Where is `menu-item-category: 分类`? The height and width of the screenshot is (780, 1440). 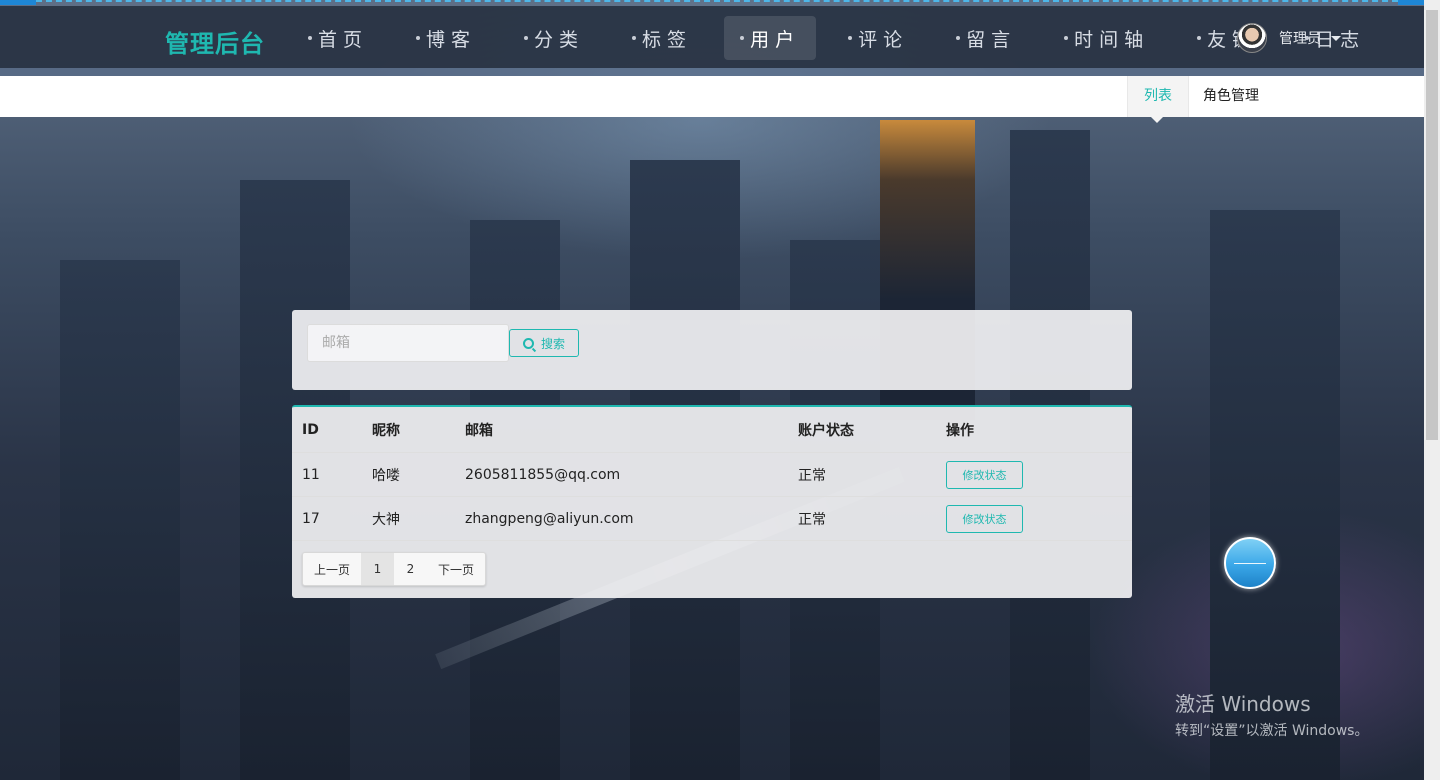
menu-item-category: 分类 is located at coordinates (554, 38).